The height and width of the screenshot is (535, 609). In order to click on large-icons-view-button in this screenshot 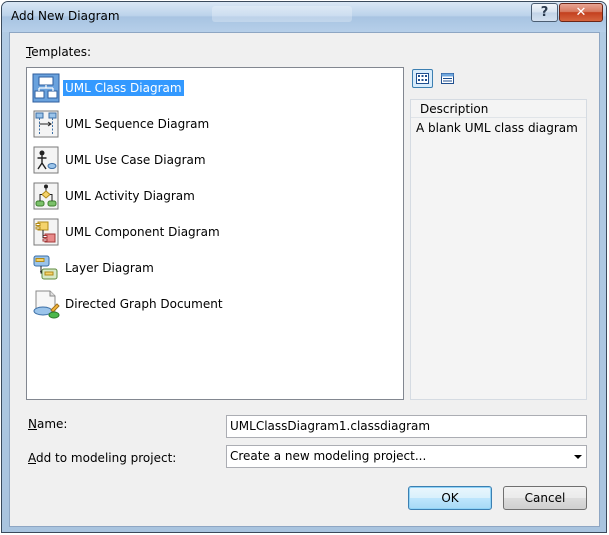, I will do `click(422, 78)`.